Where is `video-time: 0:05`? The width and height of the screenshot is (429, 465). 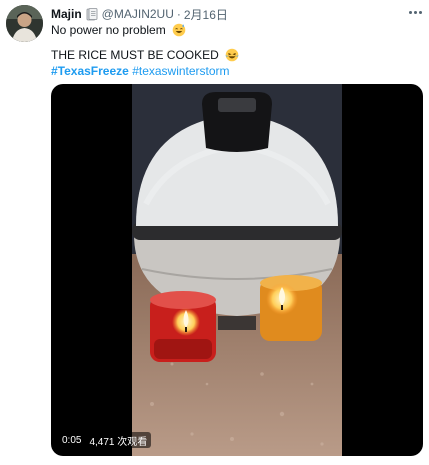
video-time: 0:05 is located at coordinates (72, 440).